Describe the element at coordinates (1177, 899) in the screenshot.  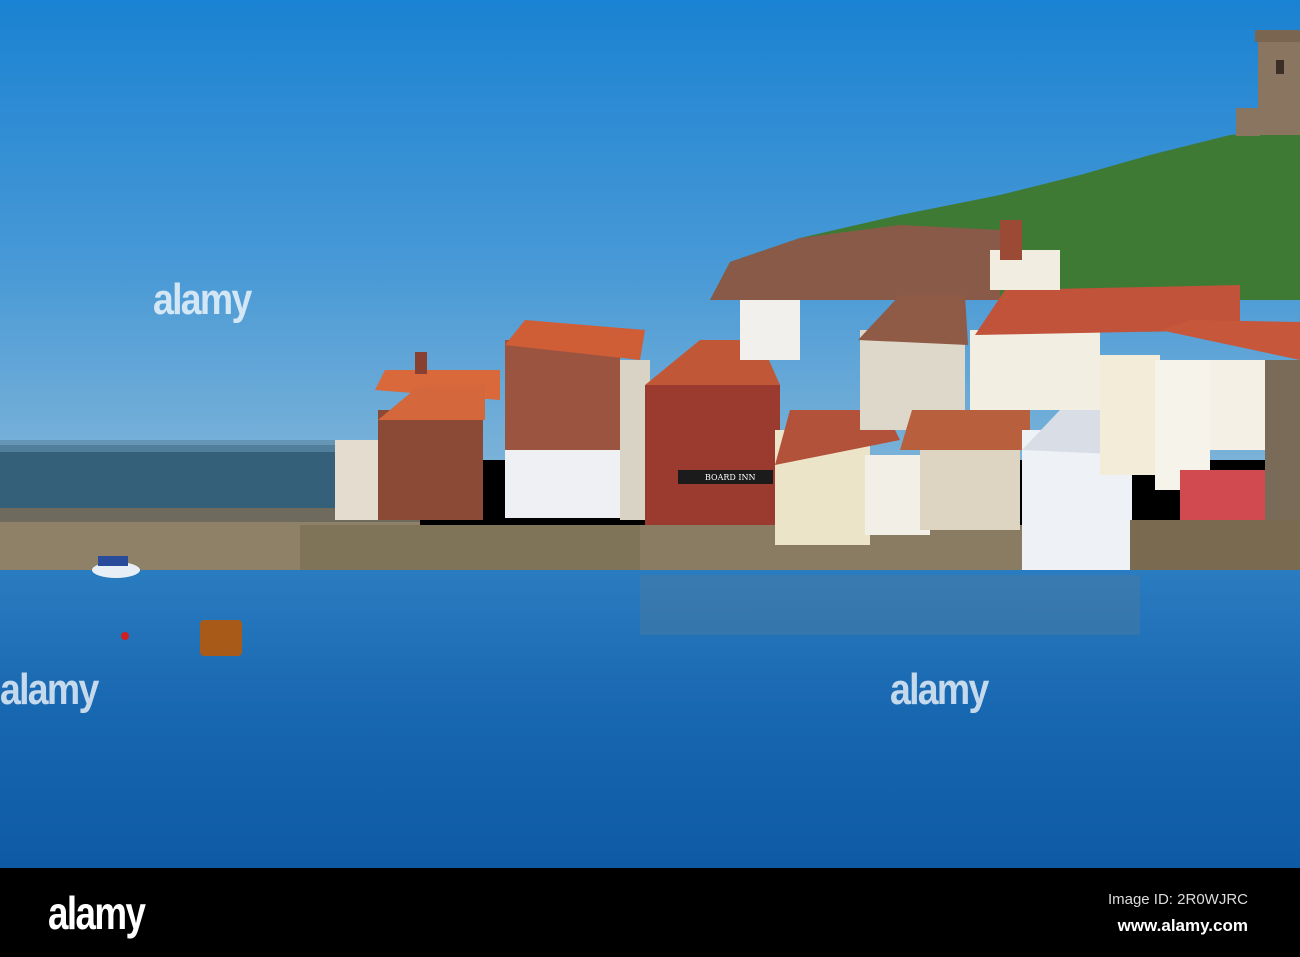
I see `image-id: Image ID: 2R0WJRC` at that location.